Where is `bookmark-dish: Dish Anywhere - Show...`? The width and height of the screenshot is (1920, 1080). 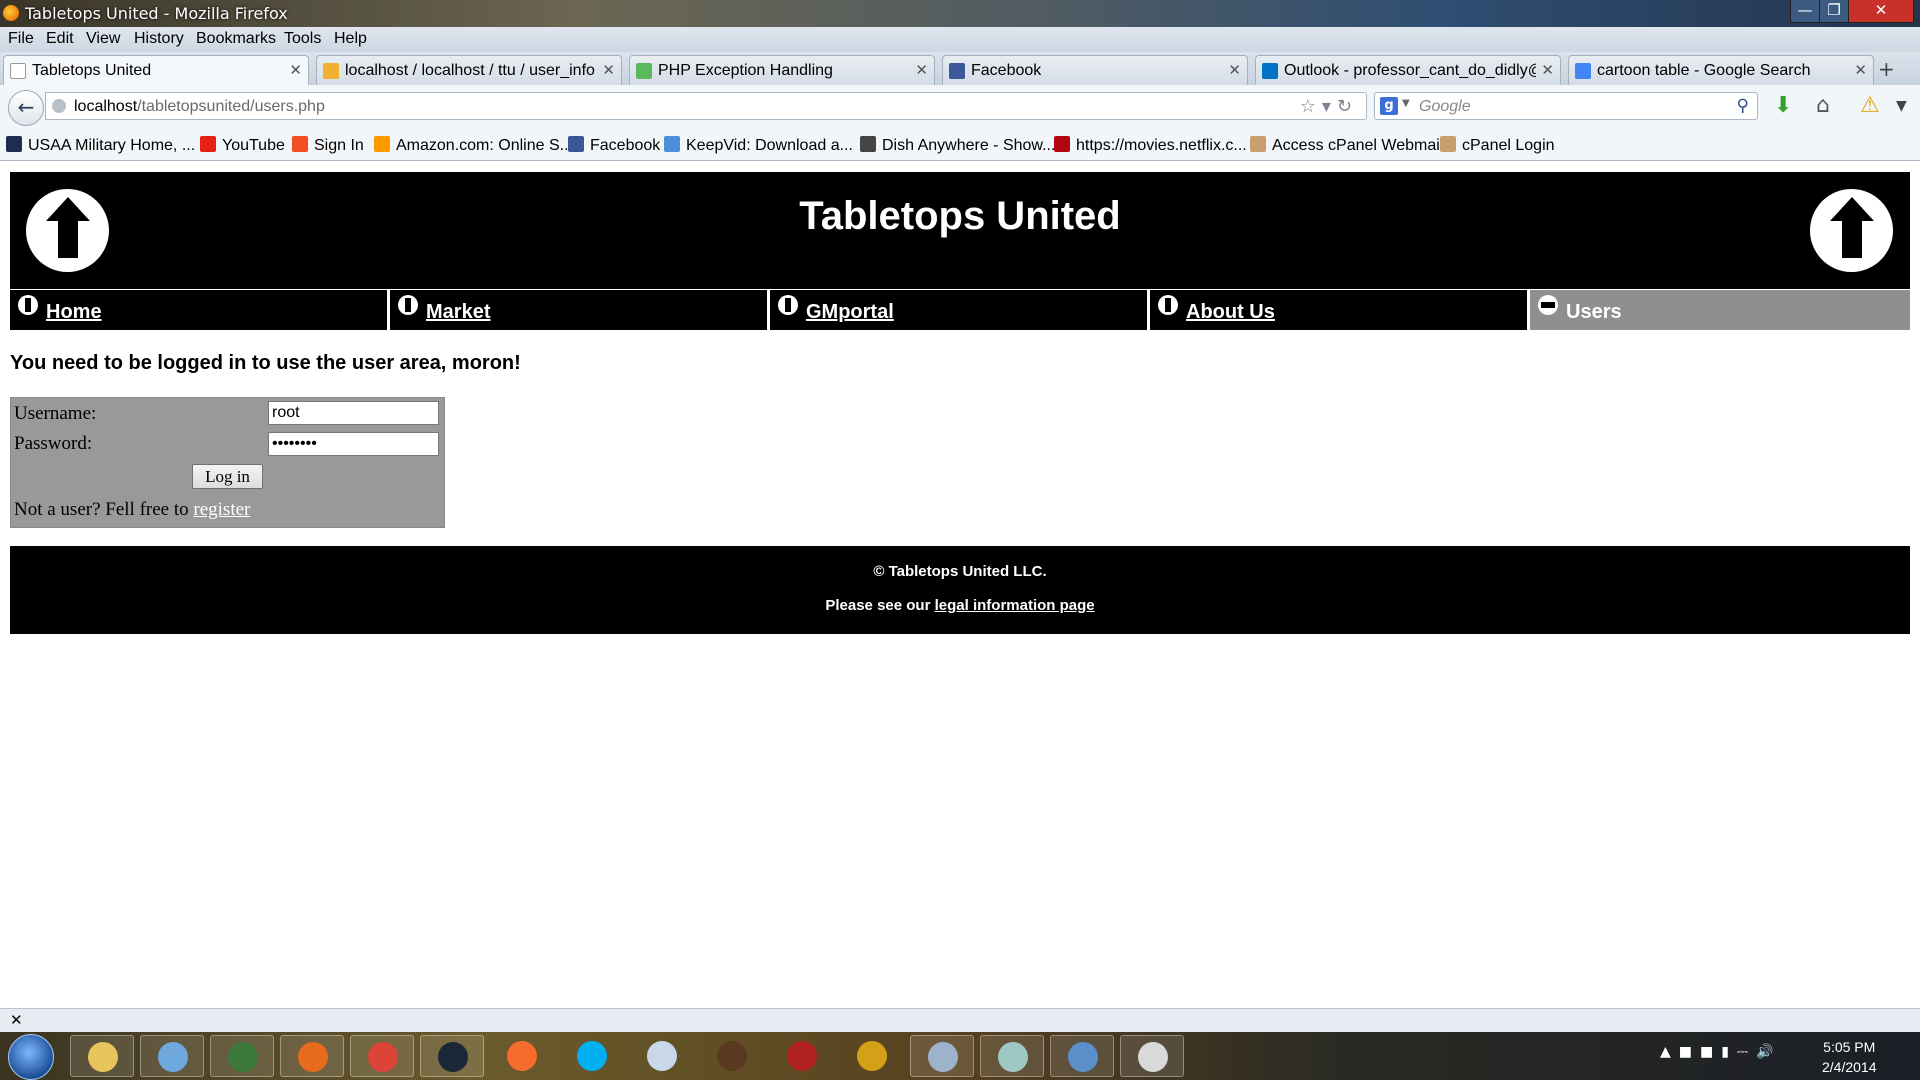
bookmark-dish: Dish Anywhere - Show... is located at coordinates (957, 145).